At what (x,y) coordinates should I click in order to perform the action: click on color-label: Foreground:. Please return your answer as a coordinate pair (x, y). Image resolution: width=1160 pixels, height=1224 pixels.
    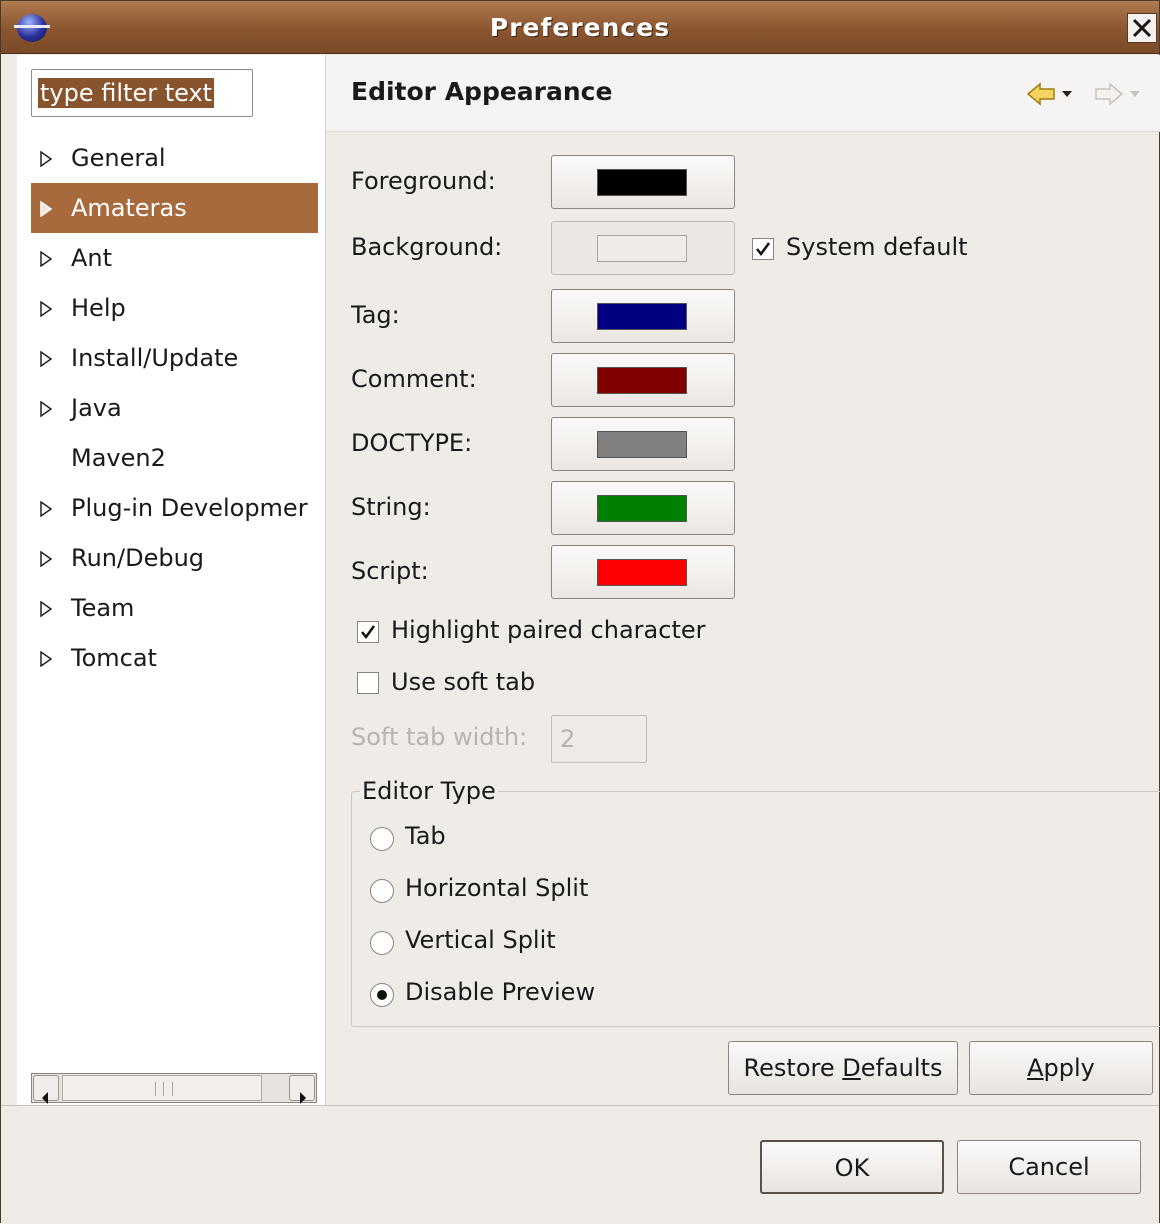
    Looking at the image, I should click on (423, 181).